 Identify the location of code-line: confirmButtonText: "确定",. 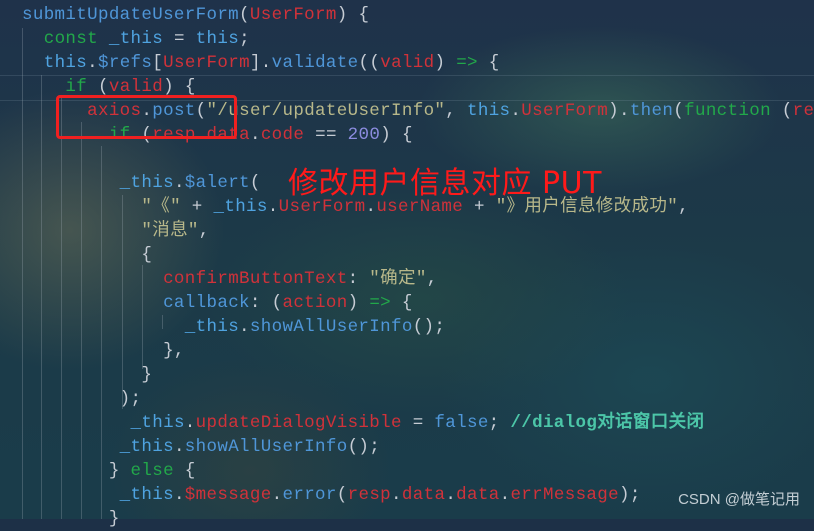
(418, 279).